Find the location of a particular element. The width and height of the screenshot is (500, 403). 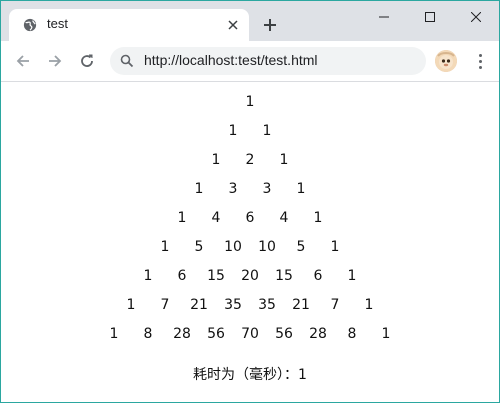

arrow-right-icon is located at coordinates (55, 61).